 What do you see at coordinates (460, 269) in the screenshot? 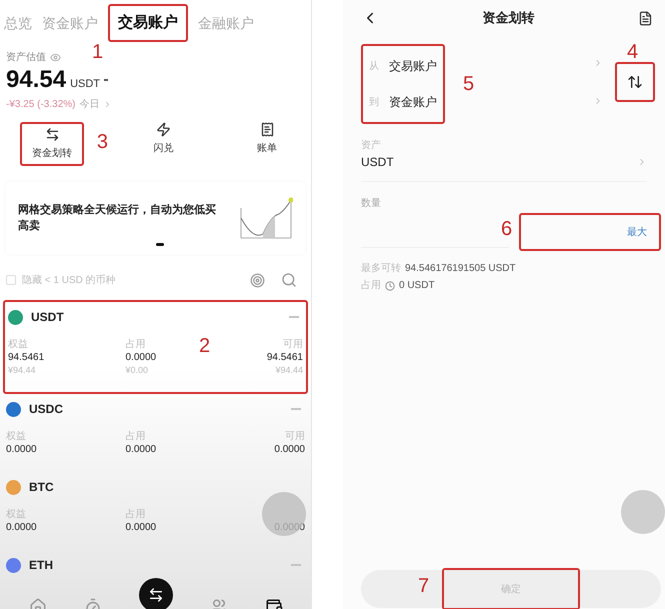
I see `max-transferable-value: 94.546176191505 USDT` at bounding box center [460, 269].